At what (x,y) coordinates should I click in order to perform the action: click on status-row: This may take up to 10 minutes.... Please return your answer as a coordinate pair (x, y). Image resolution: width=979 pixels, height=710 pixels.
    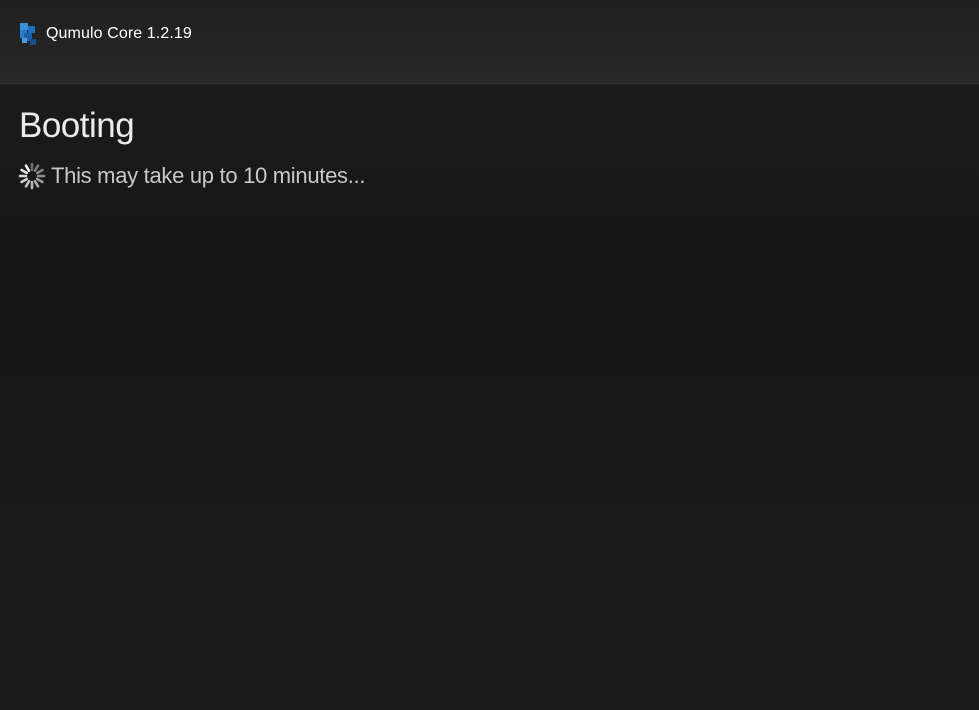
    Looking at the image, I should click on (192, 176).